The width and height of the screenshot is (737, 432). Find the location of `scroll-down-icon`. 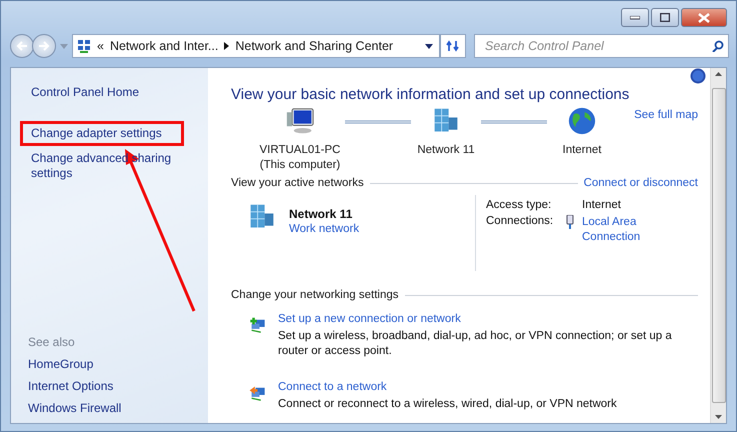

scroll-down-icon is located at coordinates (718, 417).